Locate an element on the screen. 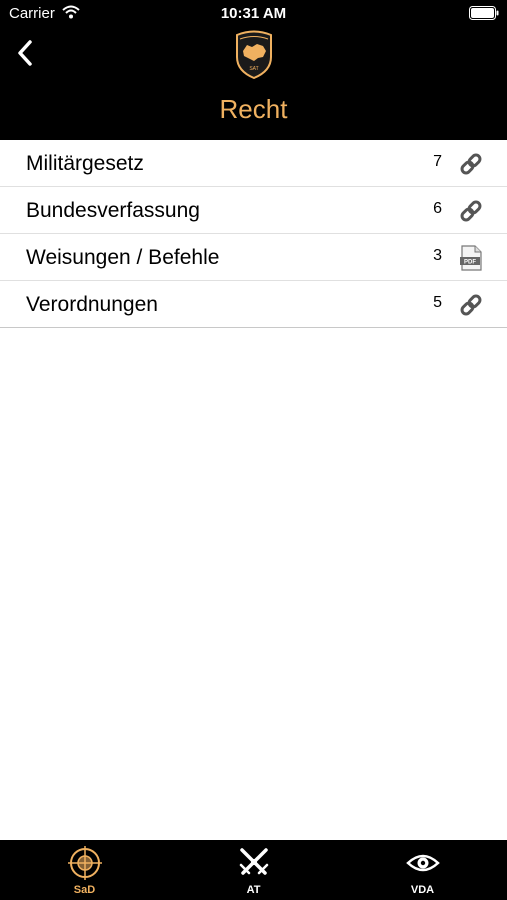  list-item-weisungen-befehle: Weisungen / Befehle 3 PDF is located at coordinates (253, 257).